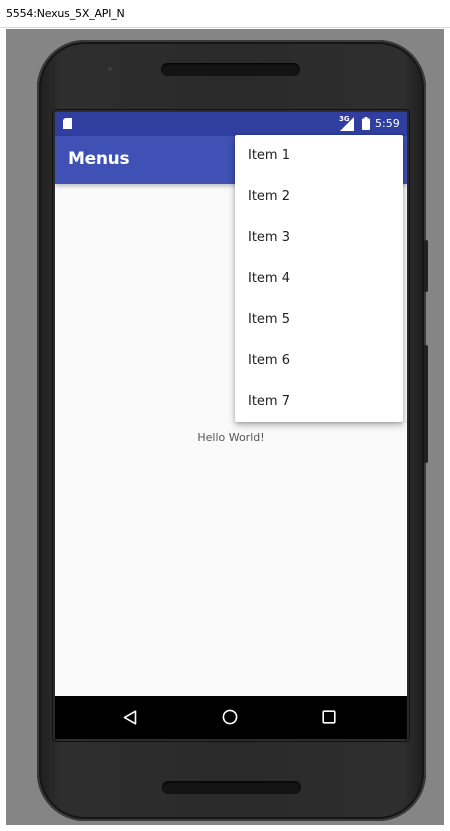 The image size is (450, 831). Describe the element at coordinates (230, 69) in the screenshot. I see `top-speaker-grille` at that location.